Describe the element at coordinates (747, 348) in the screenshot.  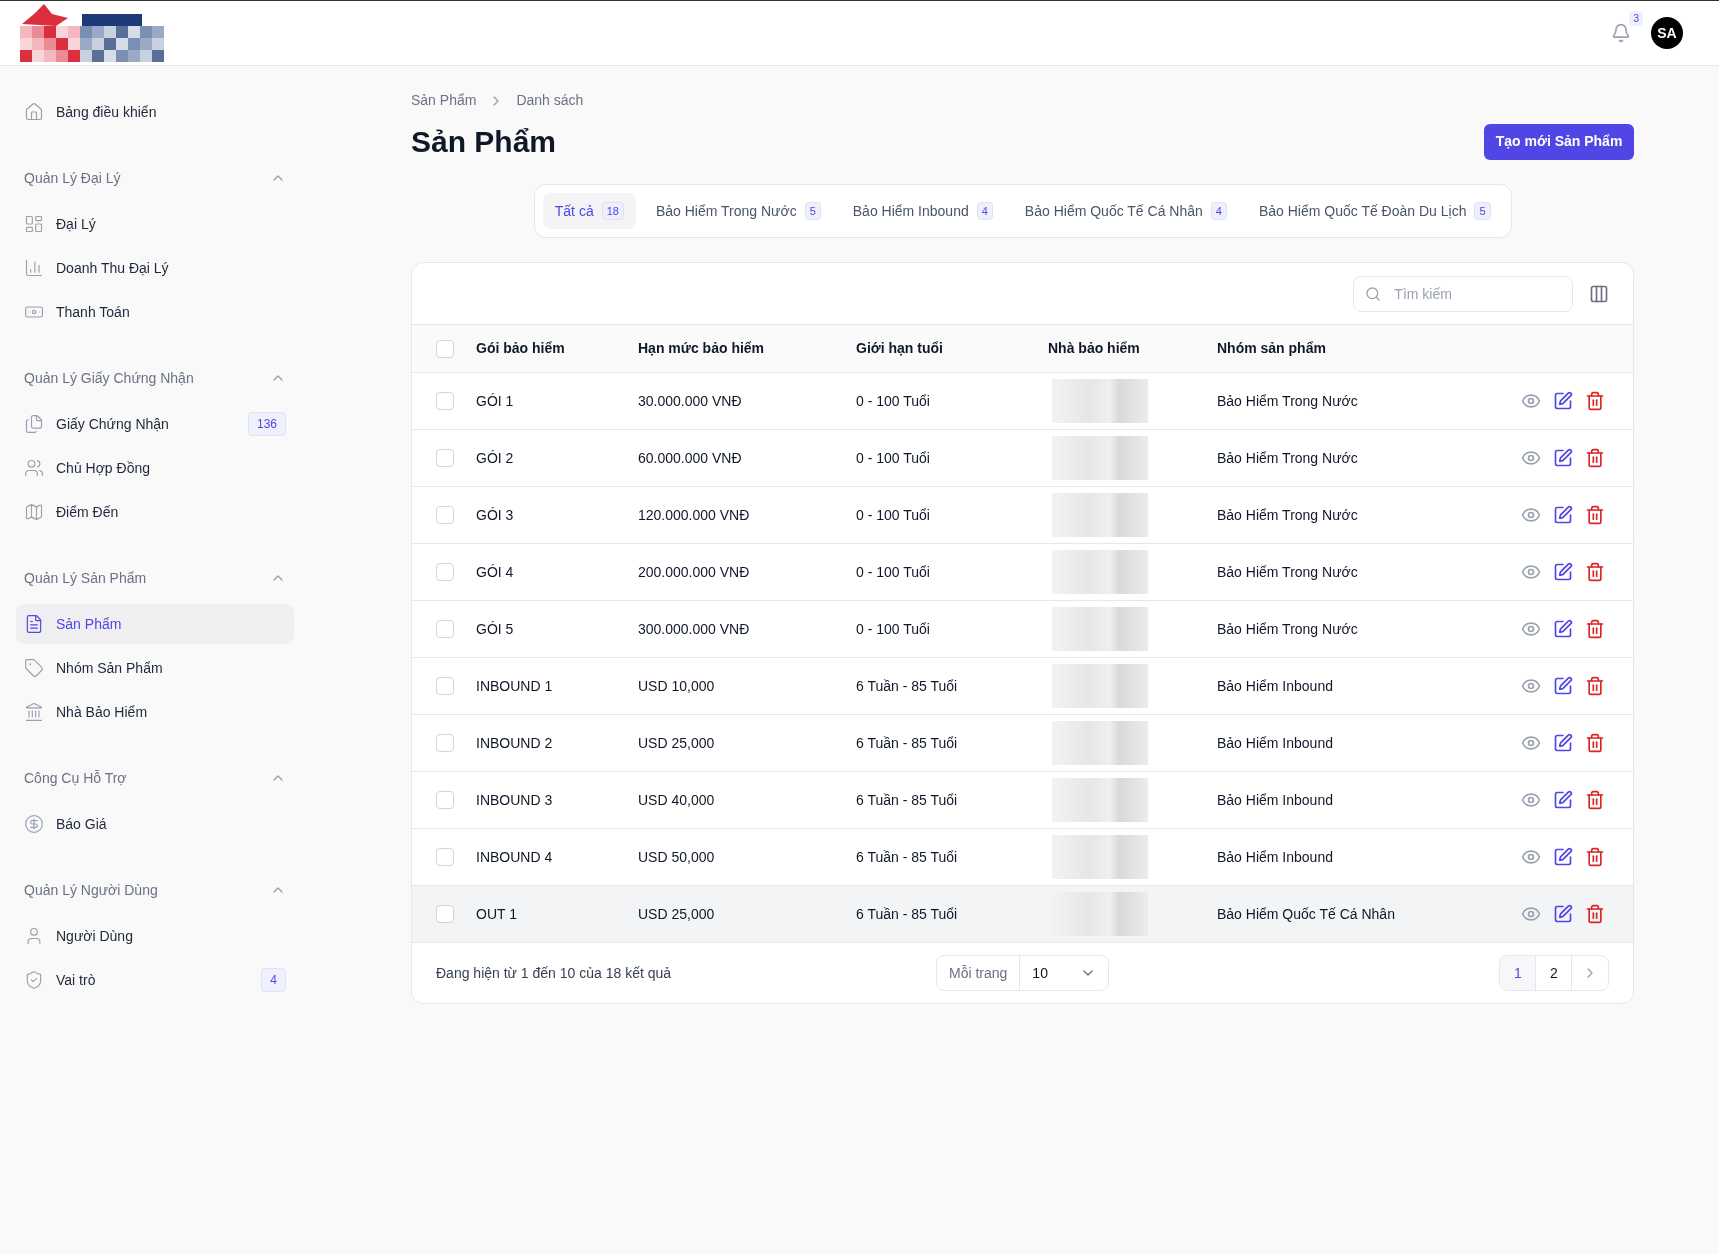
I see `column-header: Hạn mức bảo hiểm` at that location.